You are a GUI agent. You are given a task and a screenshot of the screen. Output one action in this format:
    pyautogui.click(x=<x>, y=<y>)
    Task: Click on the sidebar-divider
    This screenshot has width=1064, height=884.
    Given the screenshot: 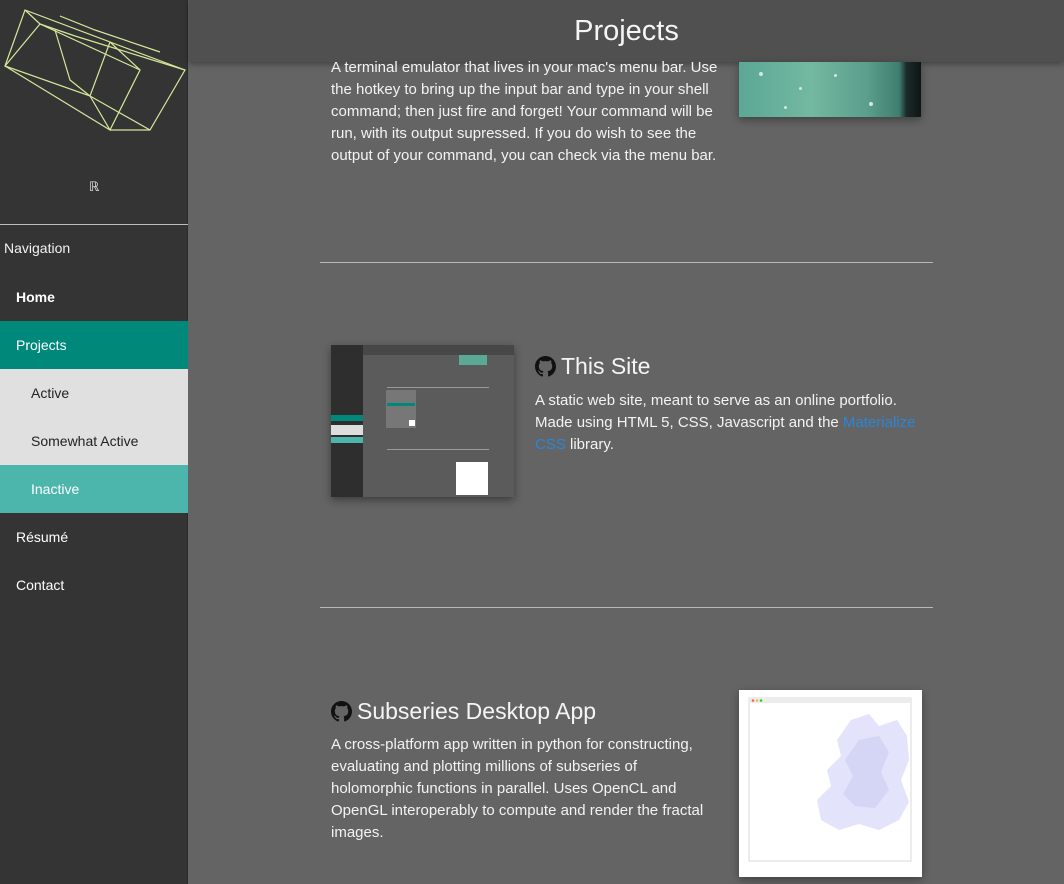 What is the action you would take?
    pyautogui.click(x=94, y=224)
    